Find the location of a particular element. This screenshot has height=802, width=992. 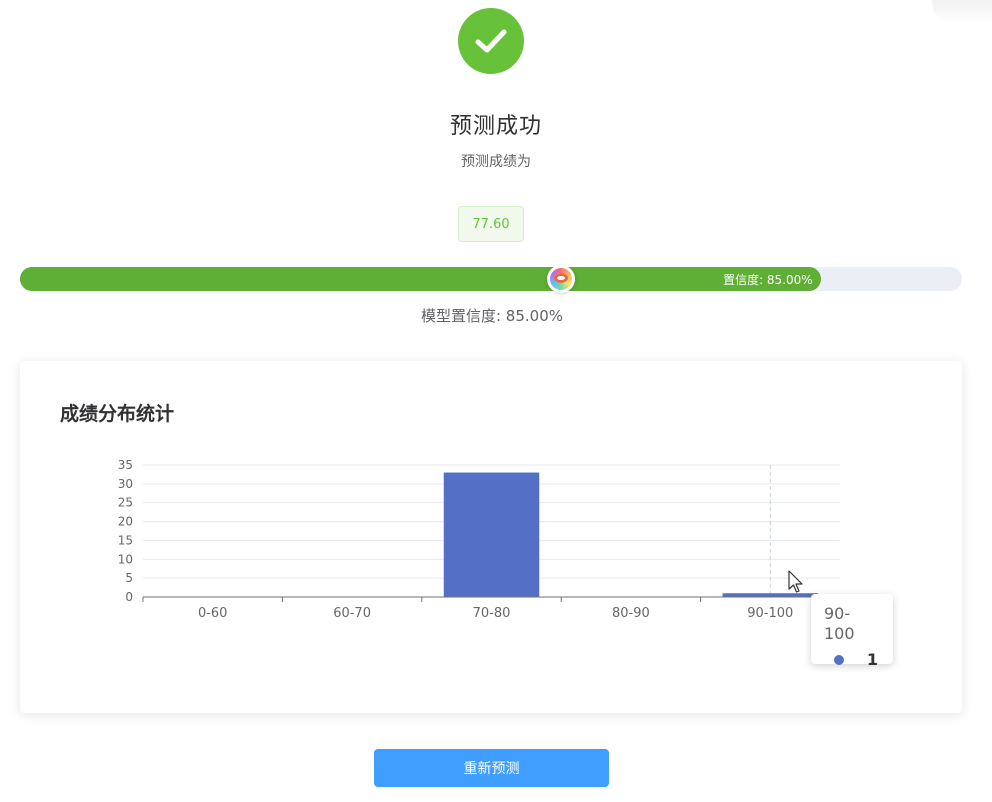

tooltip-category: 90-100 is located at coordinates (839, 623).